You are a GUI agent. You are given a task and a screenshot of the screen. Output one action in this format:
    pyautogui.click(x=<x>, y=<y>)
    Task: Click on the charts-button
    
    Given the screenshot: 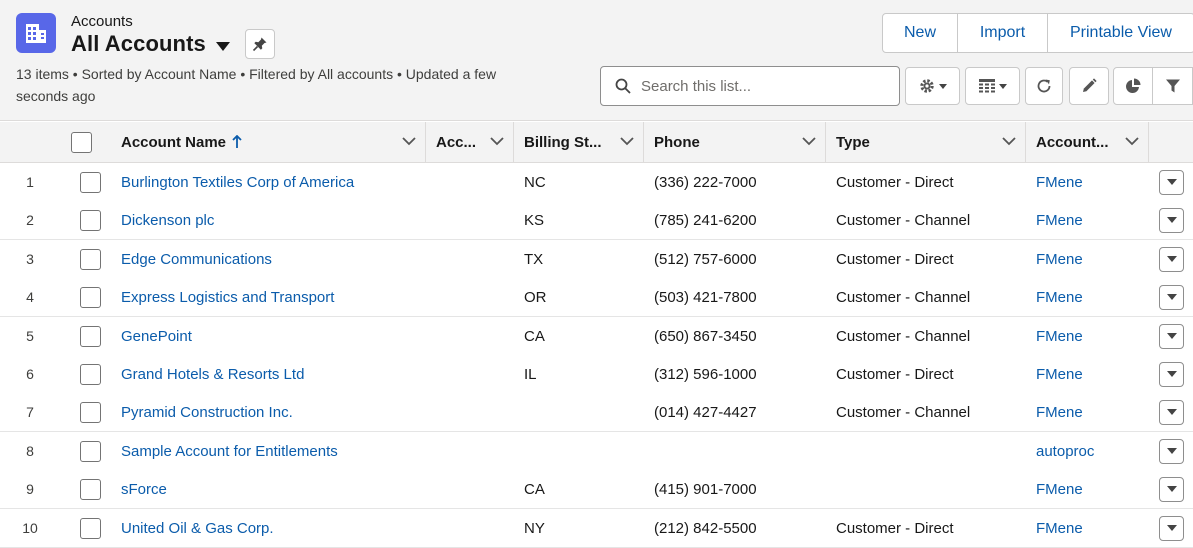 What is the action you would take?
    pyautogui.click(x=1134, y=86)
    